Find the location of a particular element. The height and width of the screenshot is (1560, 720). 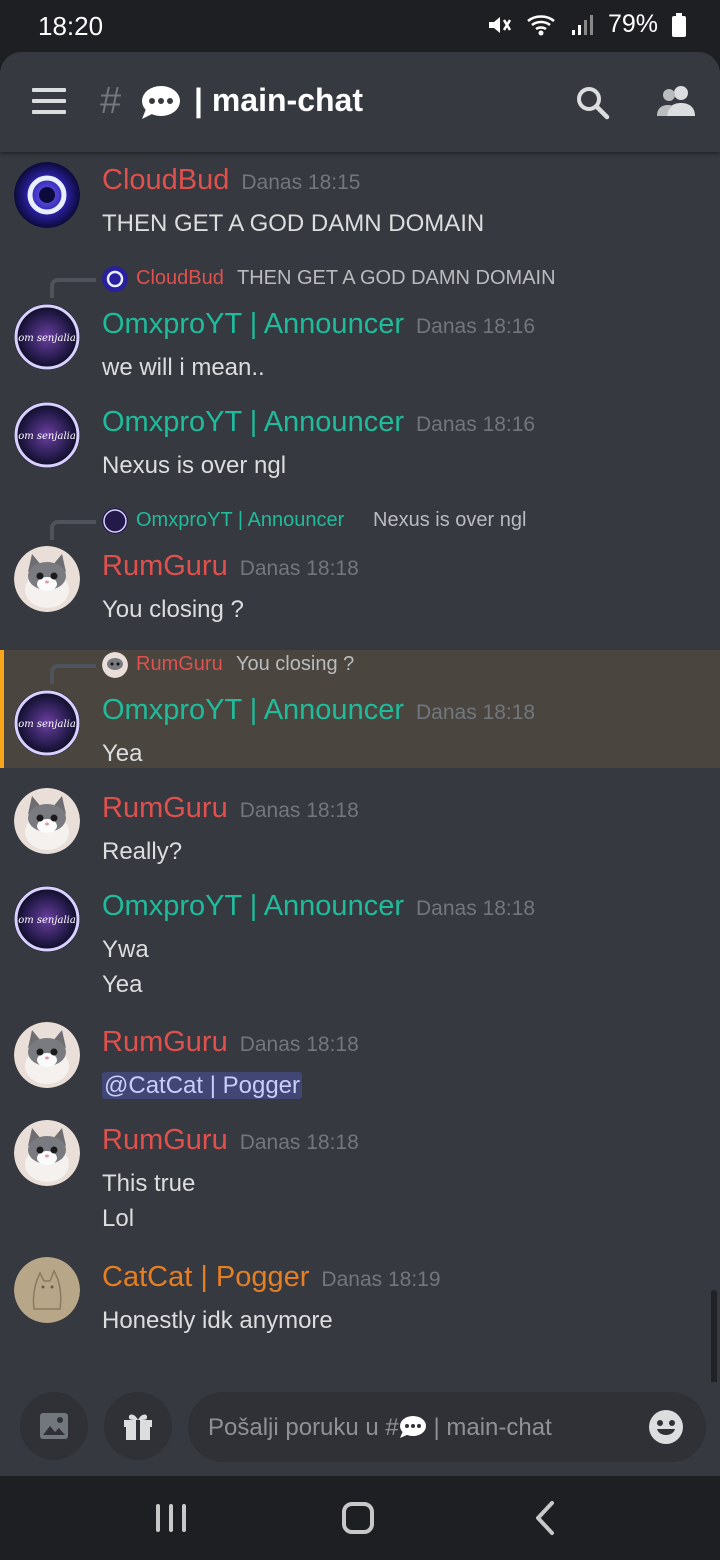

composer-bar: Pošalji poruku u # | main-chat is located at coordinates (360, 1429).